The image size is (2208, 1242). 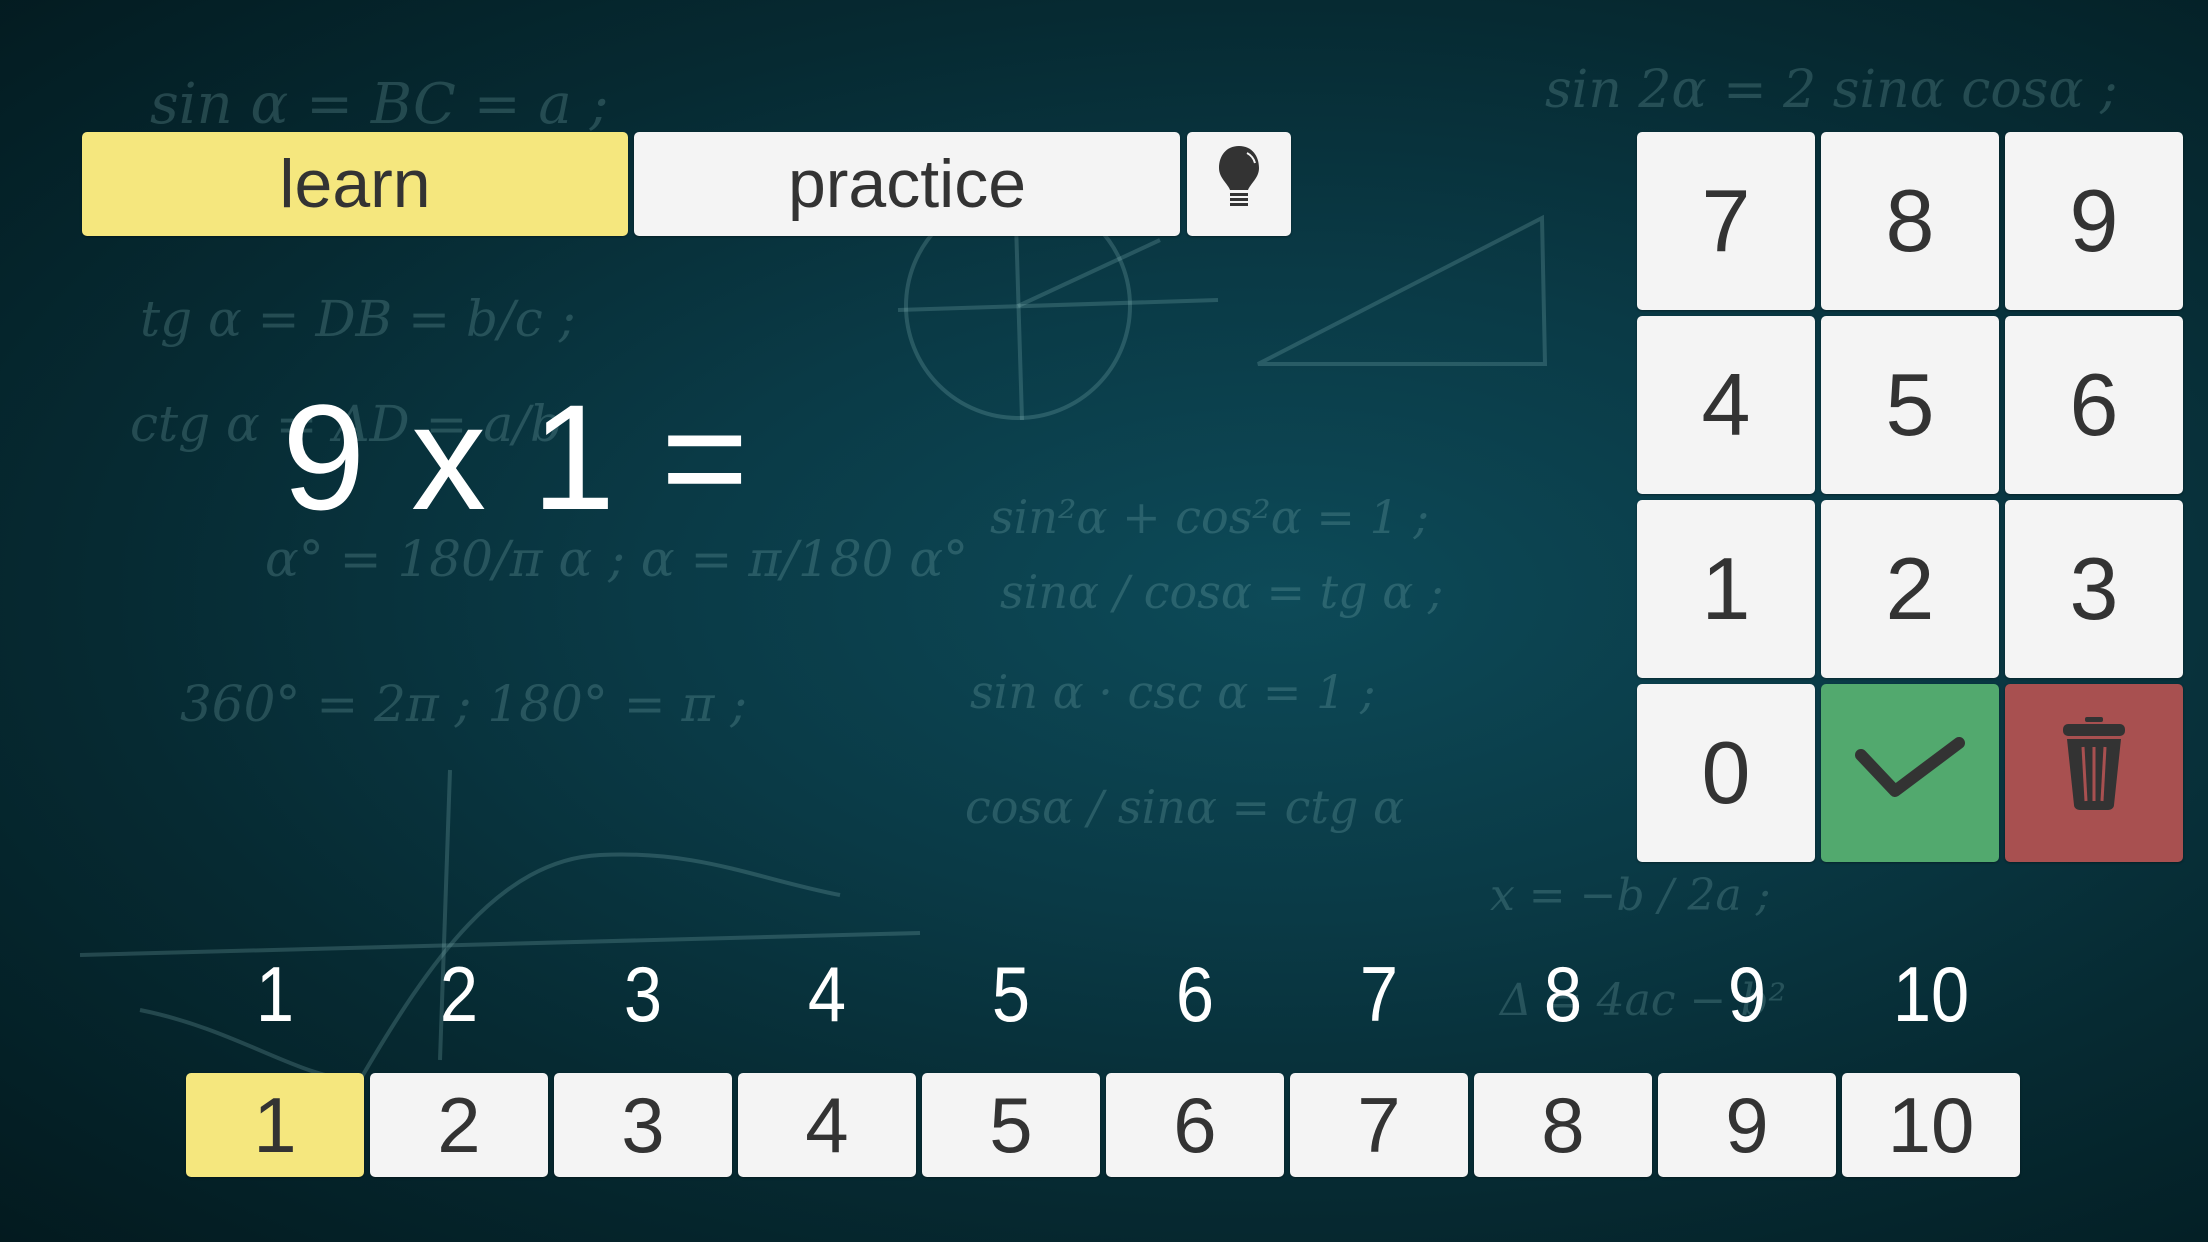 I want to click on key-3: 3, so click(x=2094, y=589).